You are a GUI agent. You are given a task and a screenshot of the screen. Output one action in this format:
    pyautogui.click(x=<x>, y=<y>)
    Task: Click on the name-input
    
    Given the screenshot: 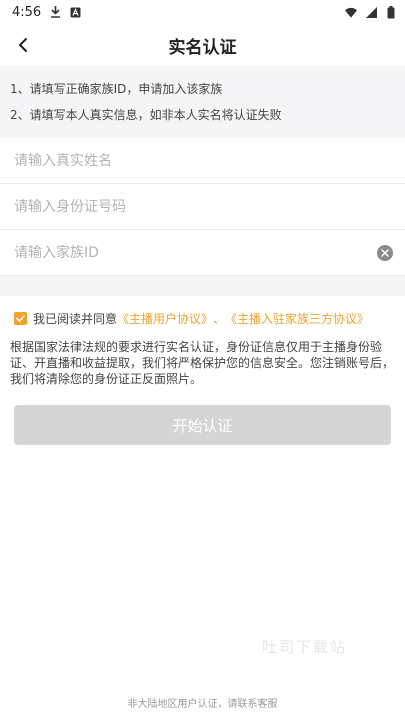 What is the action you would take?
    pyautogui.click(x=203, y=160)
    